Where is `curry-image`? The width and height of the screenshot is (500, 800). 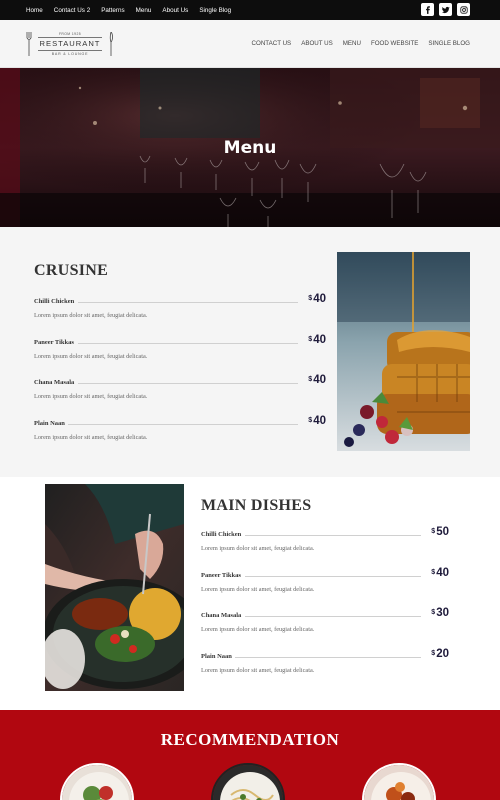 curry-image is located at coordinates (399, 782).